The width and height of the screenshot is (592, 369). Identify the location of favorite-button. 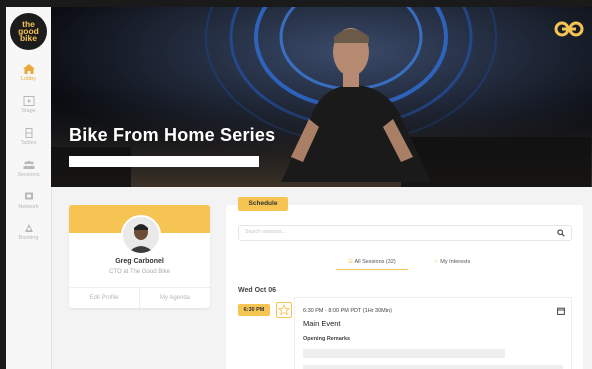
(284, 310).